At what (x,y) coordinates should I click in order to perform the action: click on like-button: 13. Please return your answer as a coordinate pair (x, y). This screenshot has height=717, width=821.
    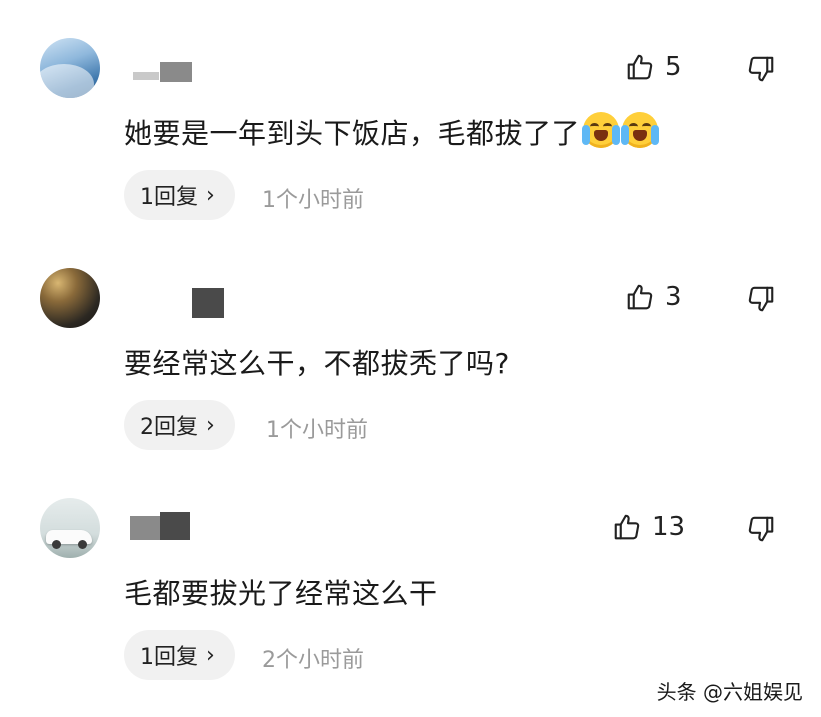
    Looking at the image, I should click on (648, 527).